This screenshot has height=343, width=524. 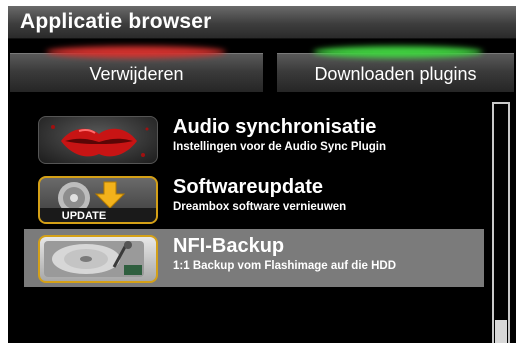 I want to click on update-icon-label: UPDATE, so click(x=84, y=216).